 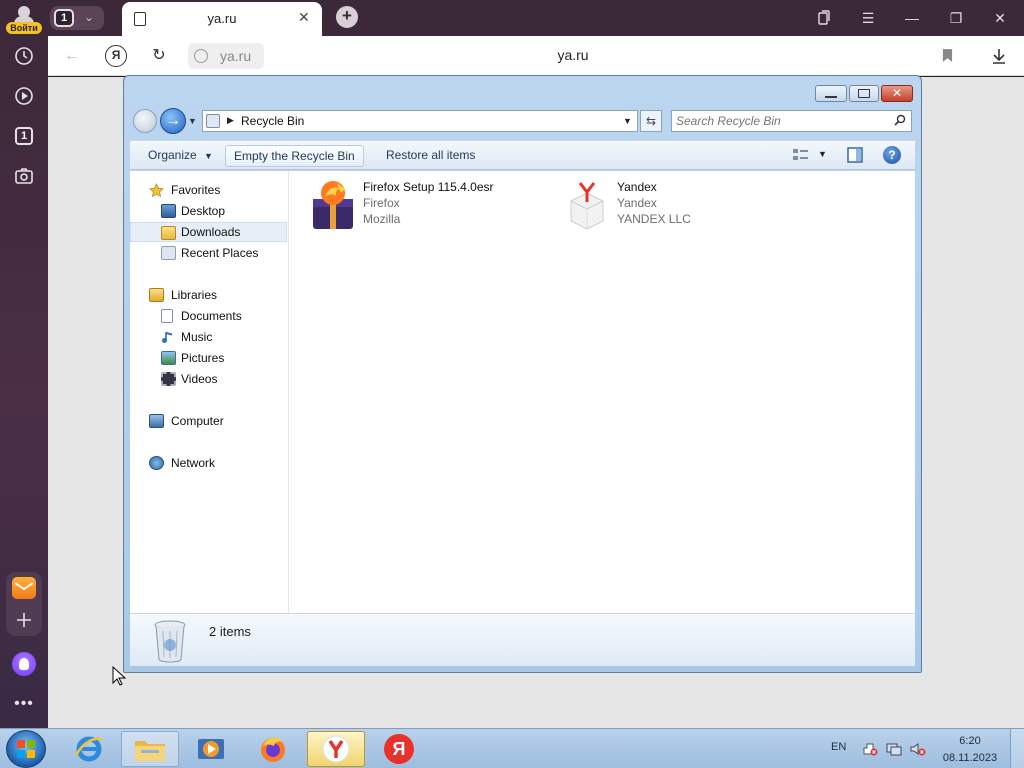 What do you see at coordinates (24, 620) in the screenshot?
I see `add-panel-icon` at bounding box center [24, 620].